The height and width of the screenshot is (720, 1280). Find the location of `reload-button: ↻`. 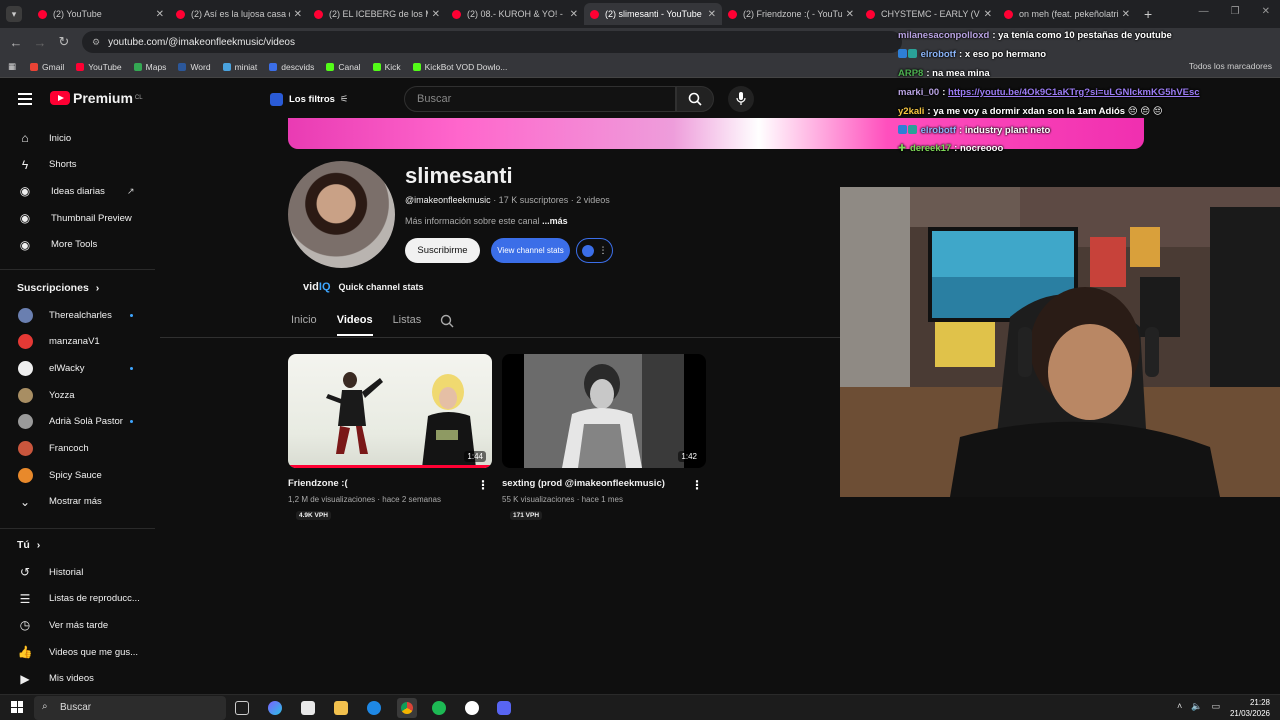

reload-button: ↻ is located at coordinates (64, 42).